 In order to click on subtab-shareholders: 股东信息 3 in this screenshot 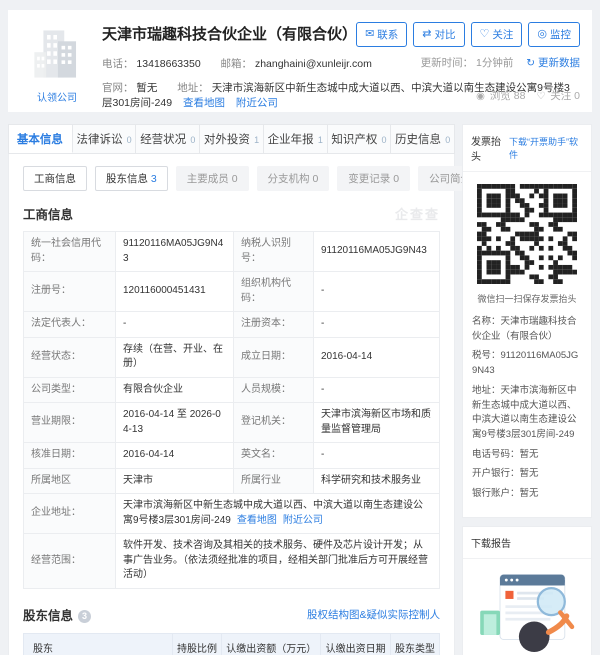, I will do `click(131, 178)`.